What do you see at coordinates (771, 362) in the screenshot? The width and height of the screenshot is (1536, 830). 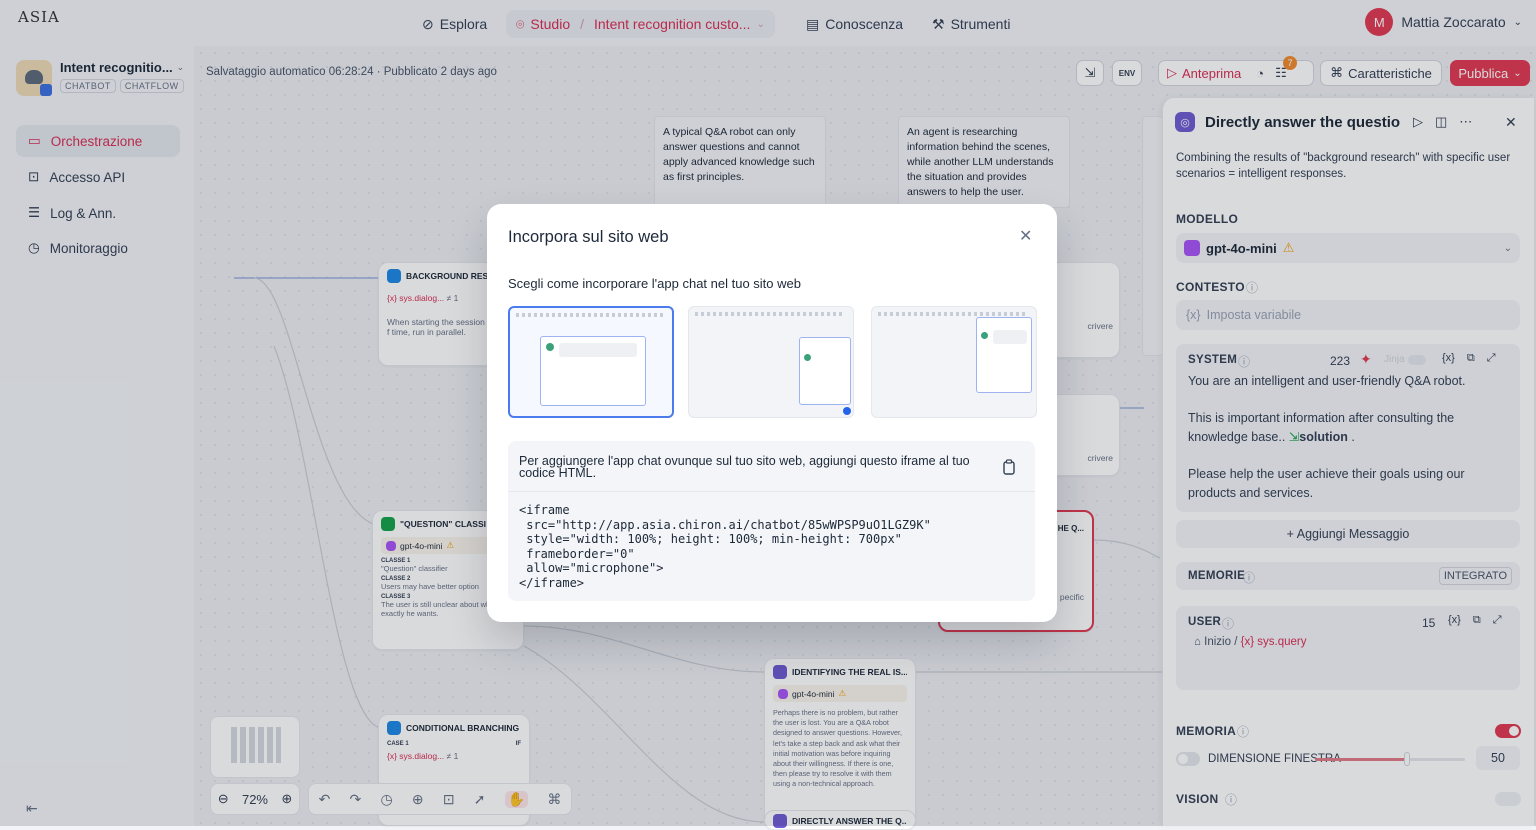 I see `embed-option-bubble` at bounding box center [771, 362].